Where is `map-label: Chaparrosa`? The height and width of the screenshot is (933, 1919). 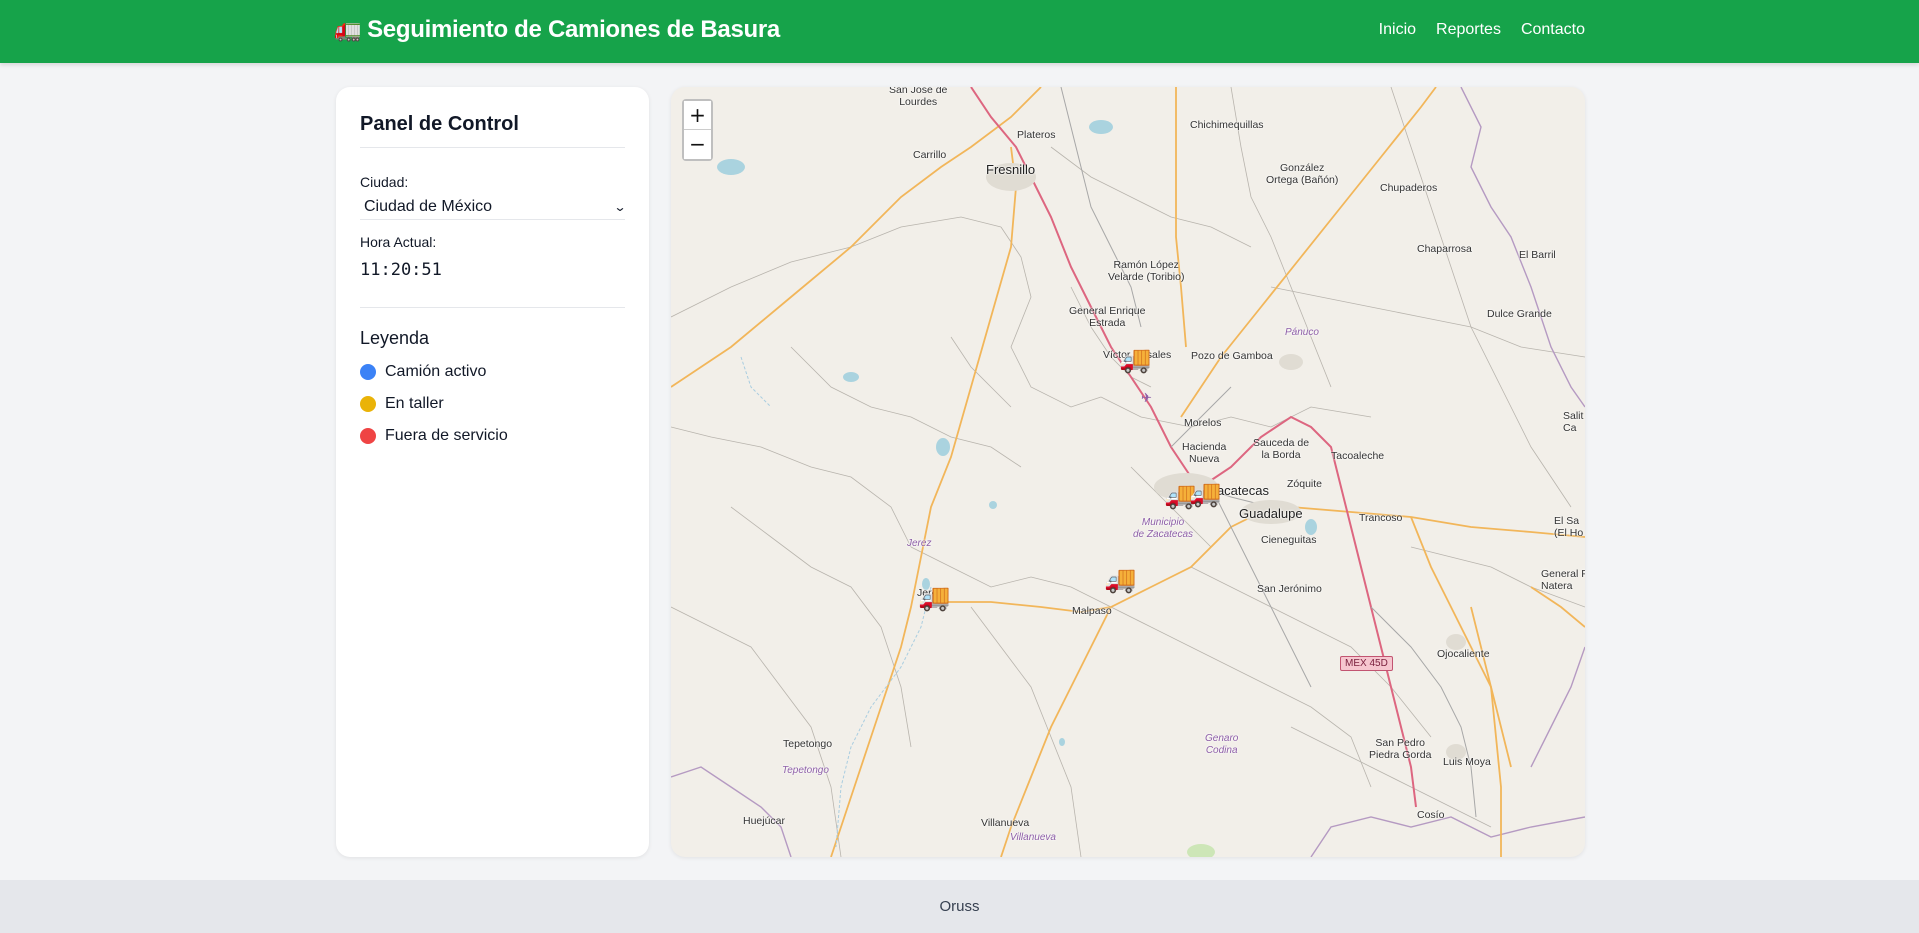 map-label: Chaparrosa is located at coordinates (1444, 249).